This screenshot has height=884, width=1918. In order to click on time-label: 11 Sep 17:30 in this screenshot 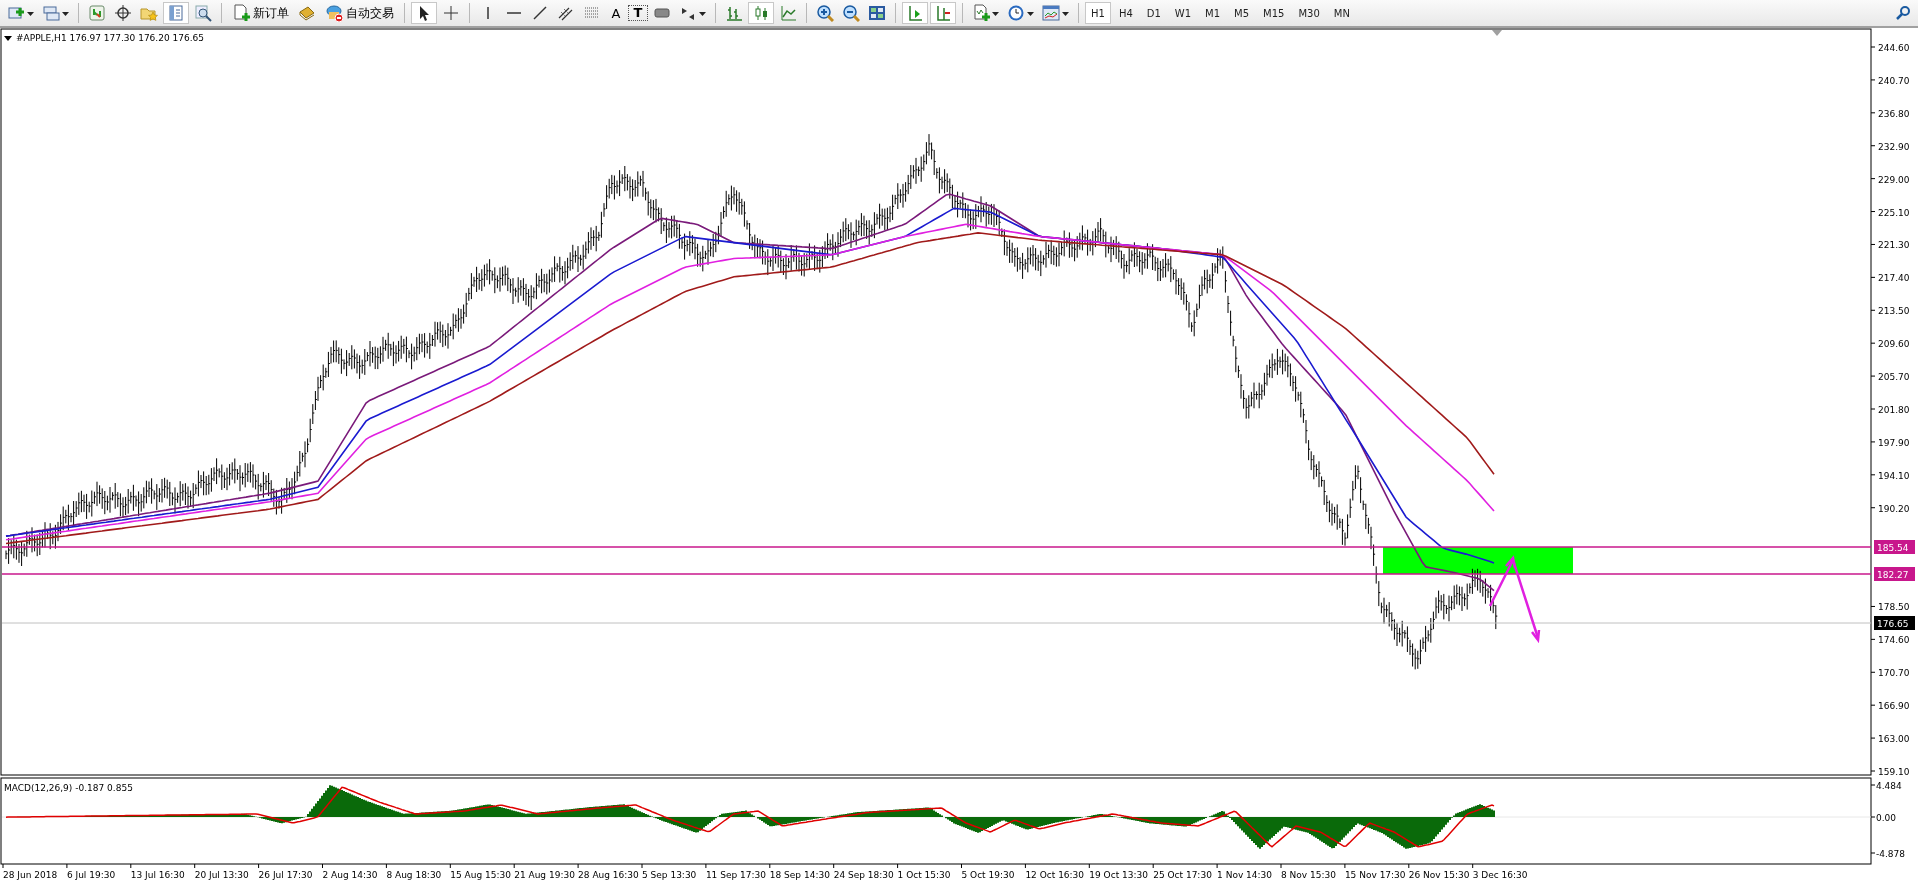, I will do `click(735, 875)`.